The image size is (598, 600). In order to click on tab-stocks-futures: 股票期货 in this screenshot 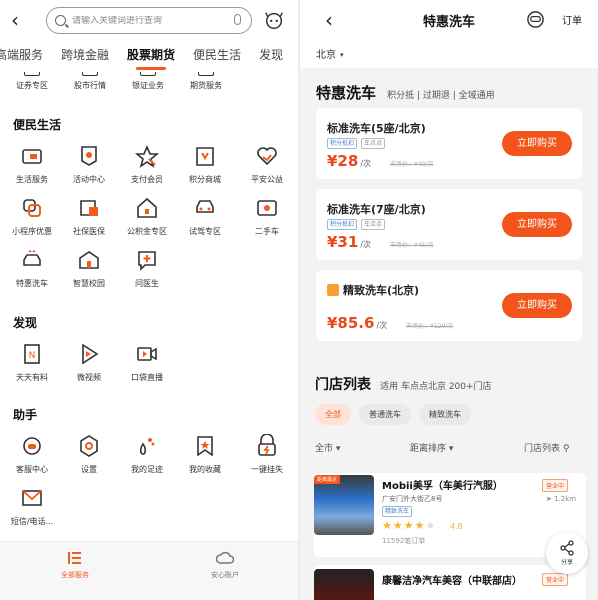, I will do `click(151, 56)`.